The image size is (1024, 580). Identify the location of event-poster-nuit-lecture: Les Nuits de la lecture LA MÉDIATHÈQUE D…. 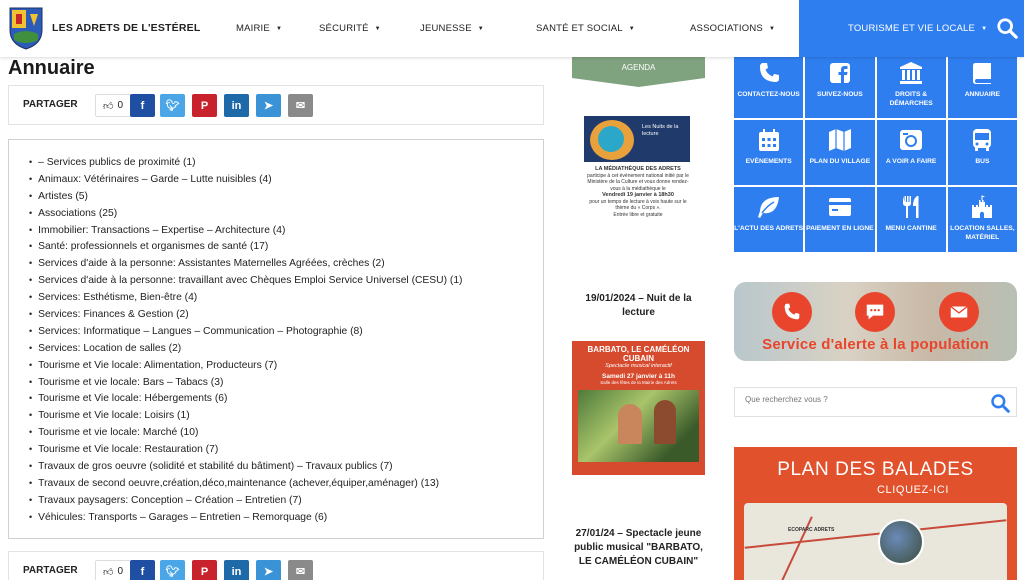
(638, 194).